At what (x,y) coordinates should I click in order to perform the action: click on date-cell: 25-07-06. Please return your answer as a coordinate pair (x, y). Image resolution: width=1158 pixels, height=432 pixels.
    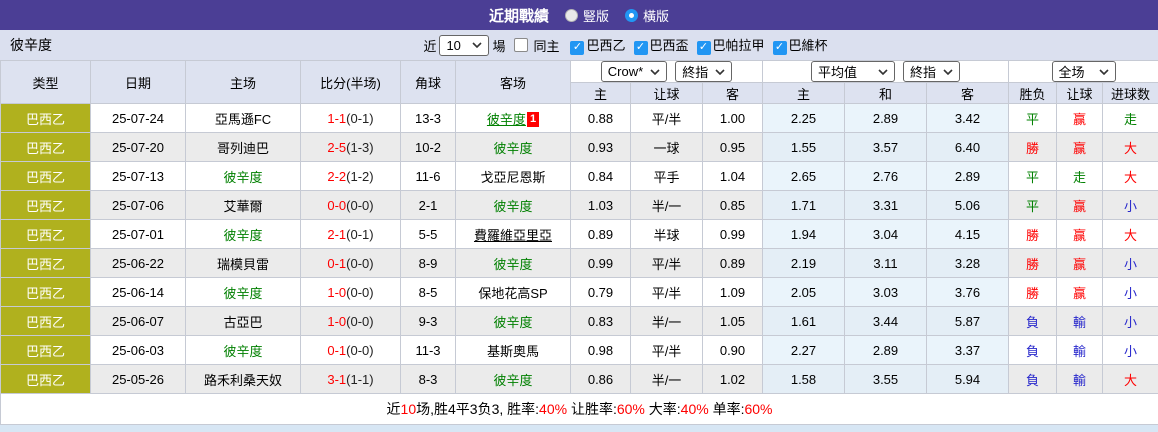
    Looking at the image, I should click on (138, 205).